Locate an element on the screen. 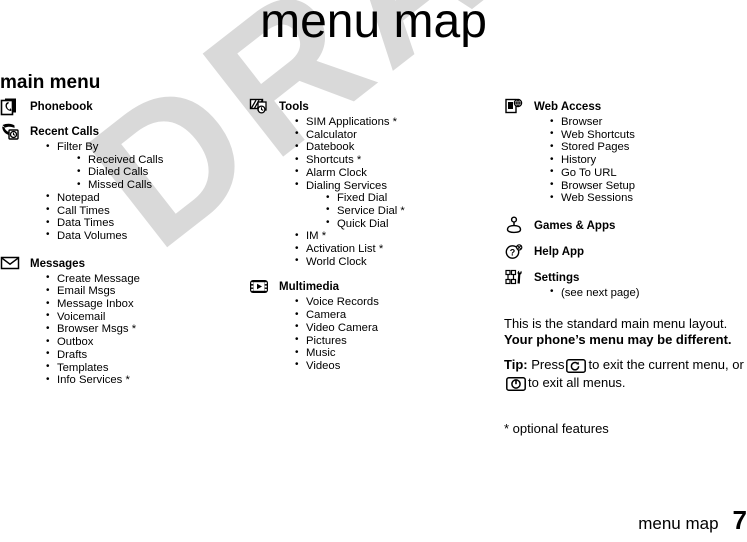 This screenshot has height=542, width=747. list-item: Fixed Dial is located at coordinates (407, 198).